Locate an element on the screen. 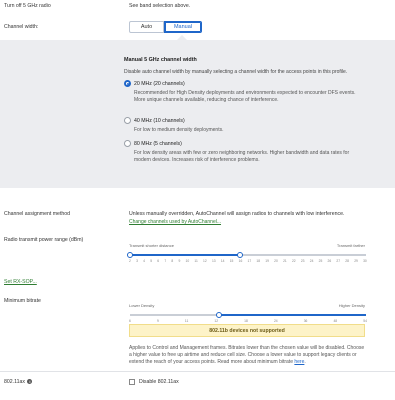 This screenshot has width=395, height=400. radio-40mhz is located at coordinates (127, 120).